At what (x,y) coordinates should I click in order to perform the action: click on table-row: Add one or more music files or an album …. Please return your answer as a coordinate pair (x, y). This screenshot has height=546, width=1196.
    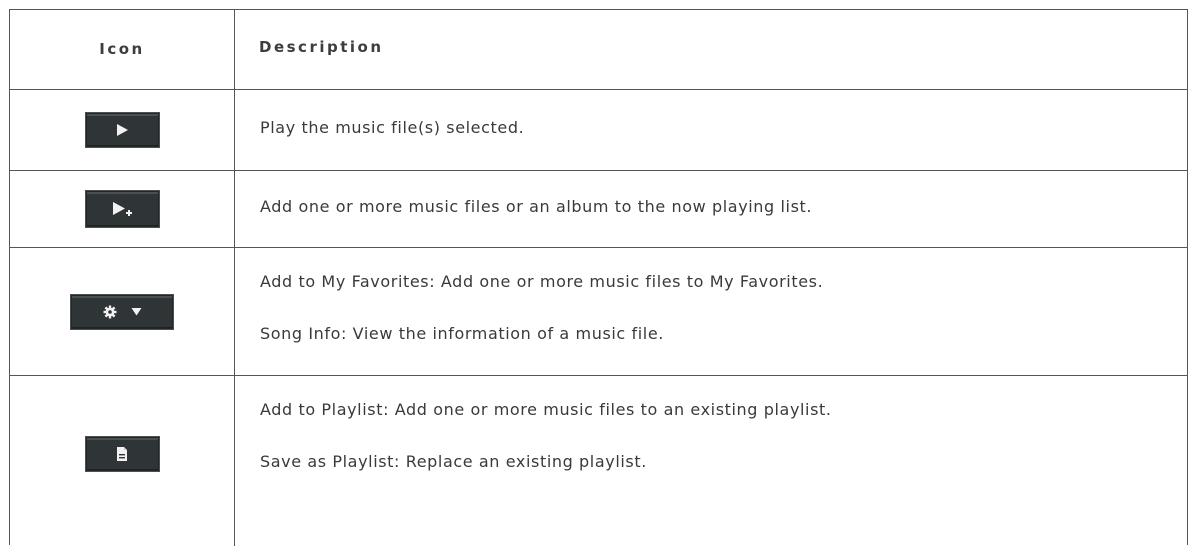
    Looking at the image, I should click on (598, 209).